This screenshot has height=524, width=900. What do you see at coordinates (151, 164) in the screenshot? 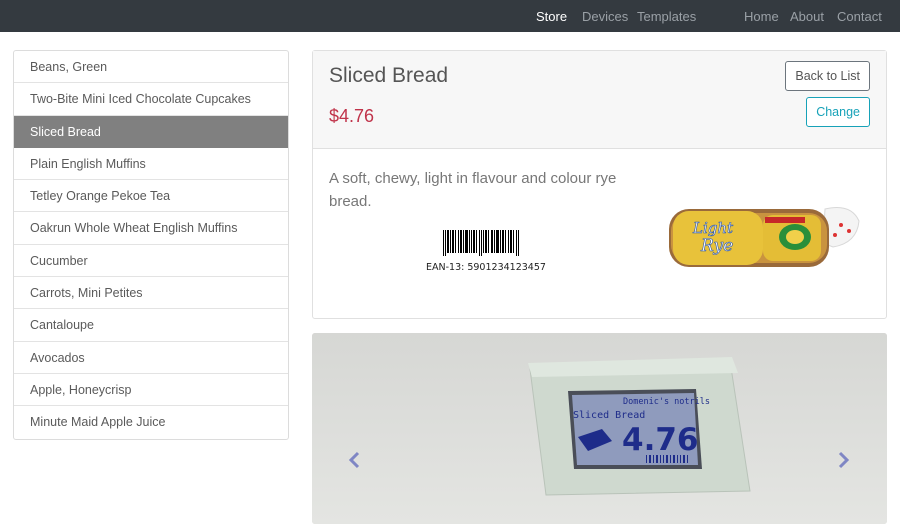
I see `list-item: Plain English Muffins` at bounding box center [151, 164].